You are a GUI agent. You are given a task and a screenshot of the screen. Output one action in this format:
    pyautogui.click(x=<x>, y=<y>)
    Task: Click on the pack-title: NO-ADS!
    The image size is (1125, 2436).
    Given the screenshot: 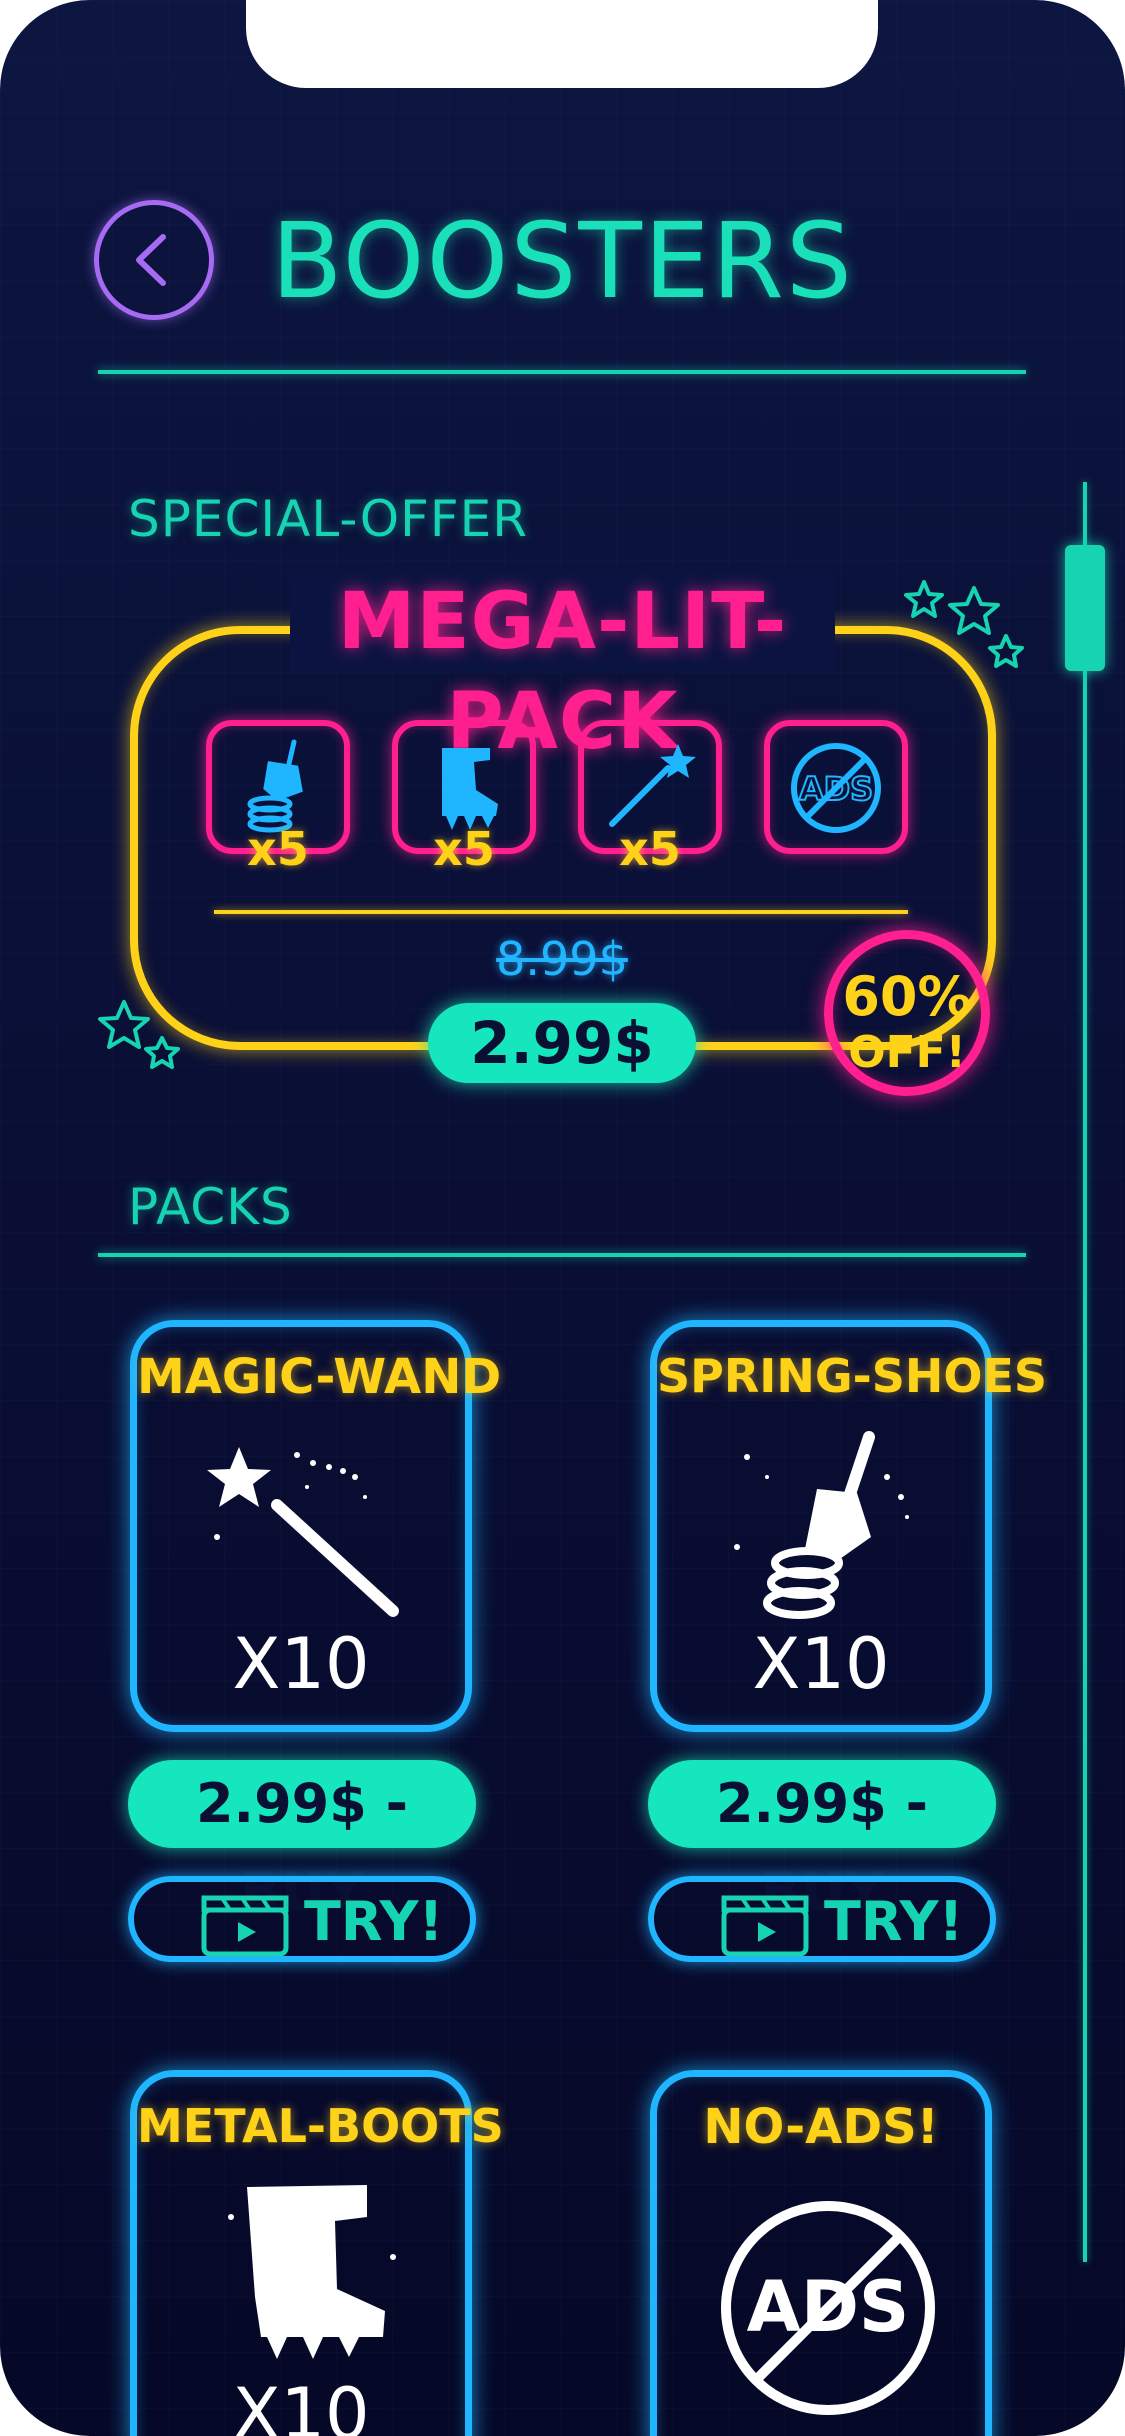 What is the action you would take?
    pyautogui.click(x=821, y=2127)
    